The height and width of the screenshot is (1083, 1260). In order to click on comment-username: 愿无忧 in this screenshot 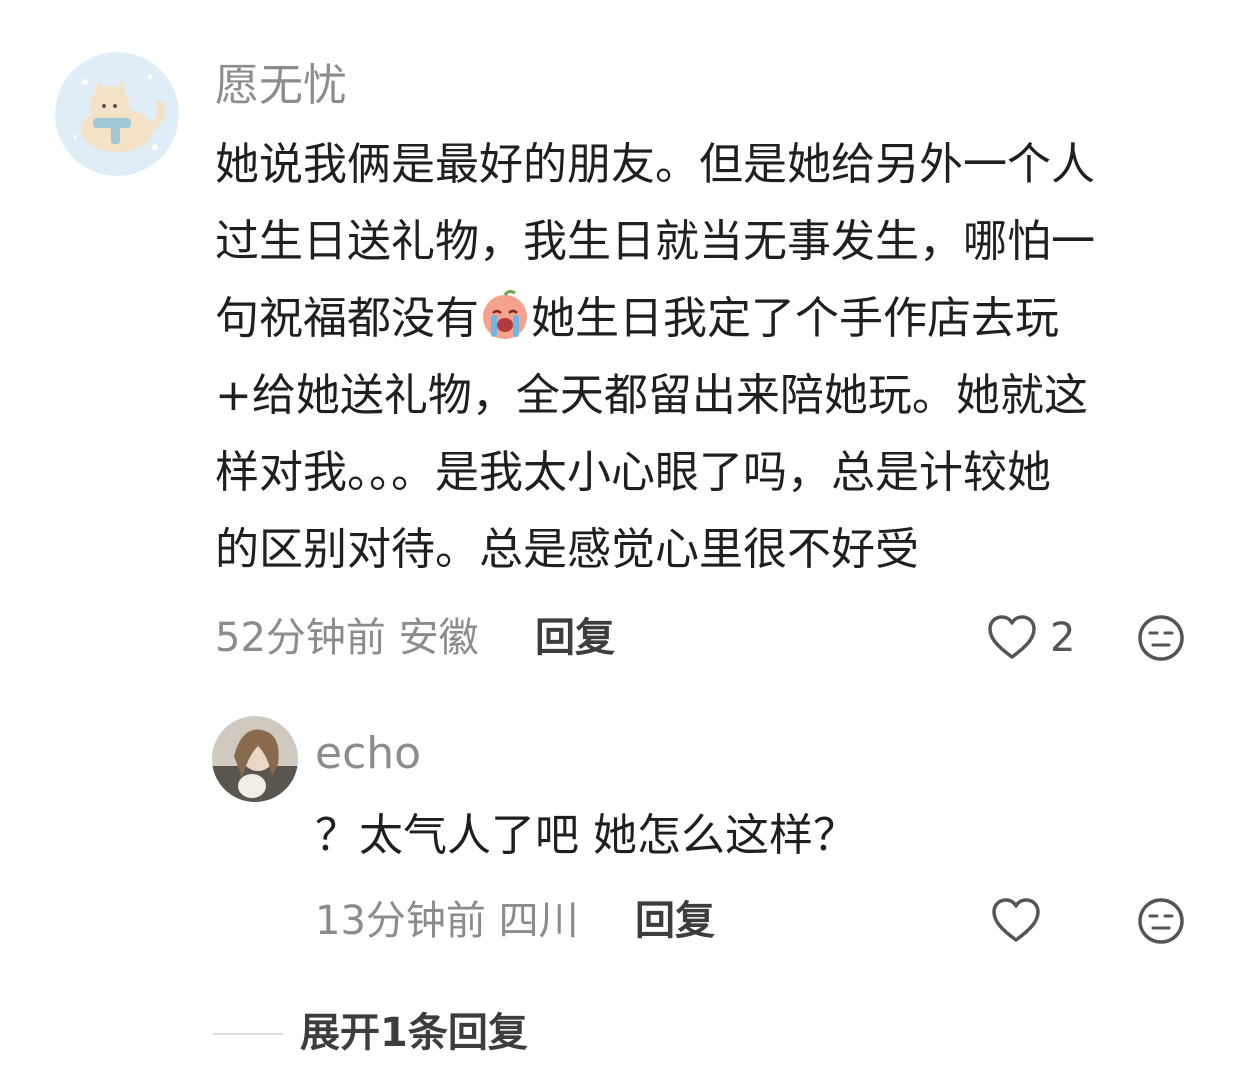, I will do `click(281, 86)`.